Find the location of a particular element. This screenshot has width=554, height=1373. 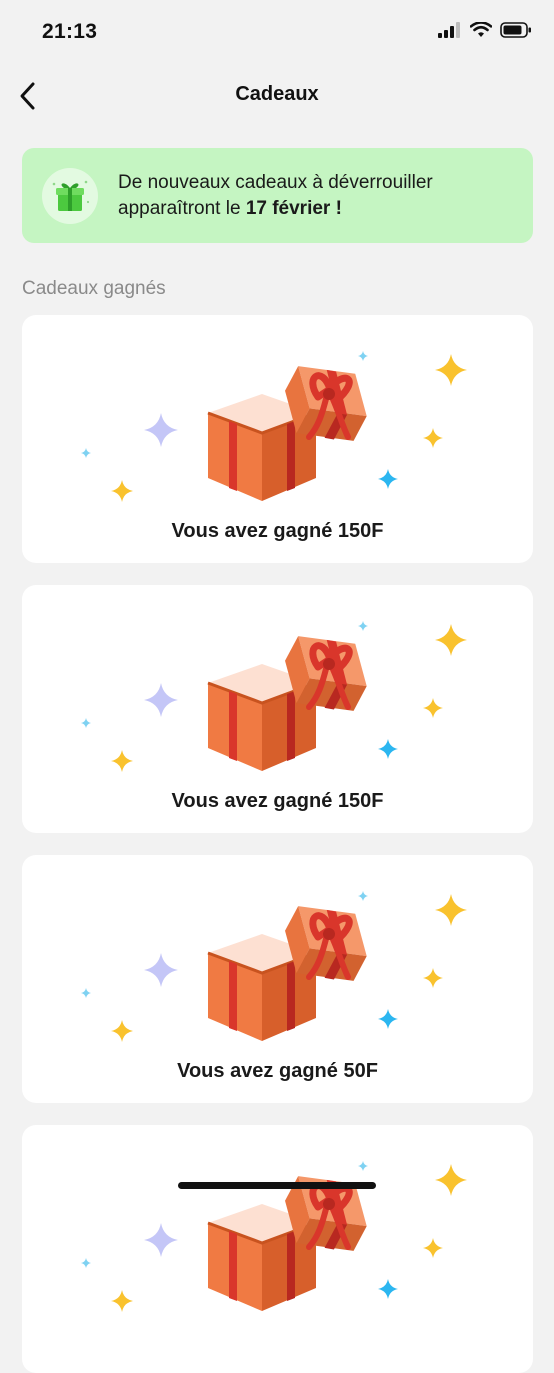

battery-icon is located at coordinates (515, 30).